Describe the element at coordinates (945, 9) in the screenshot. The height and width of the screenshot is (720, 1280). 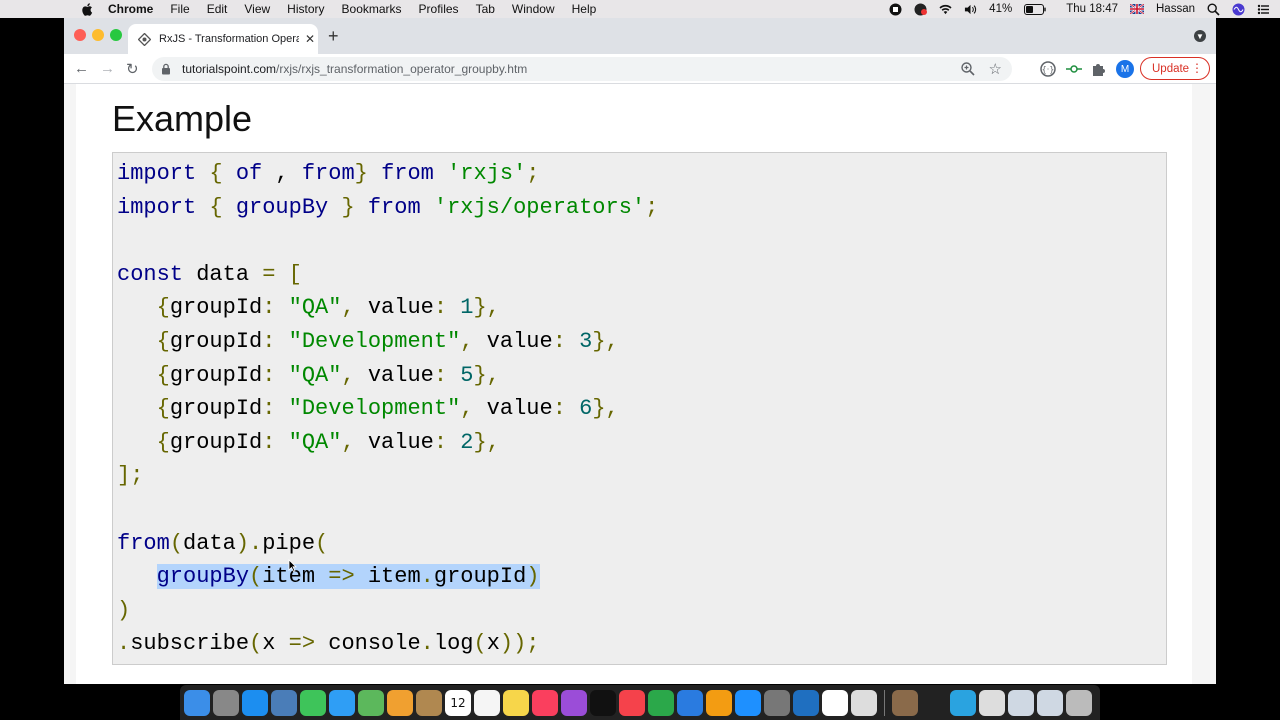
I see `wifi-icon` at that location.